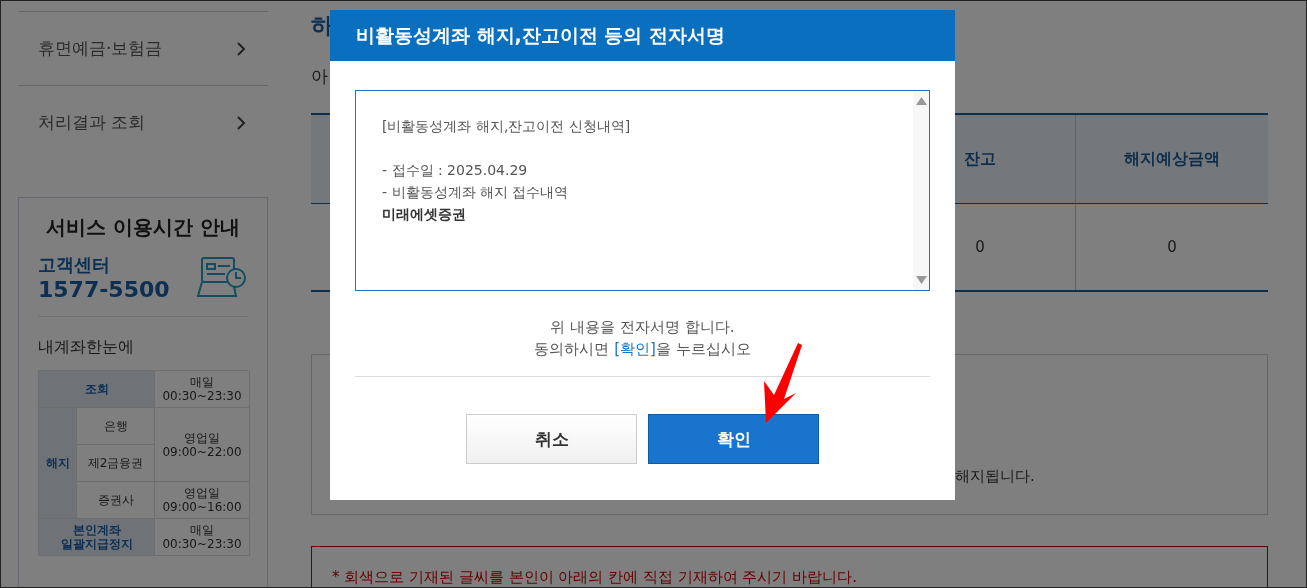 The height and width of the screenshot is (588, 1307). Describe the element at coordinates (143, 122) in the screenshot. I see `sidebar-item: 처리결과 조회` at that location.